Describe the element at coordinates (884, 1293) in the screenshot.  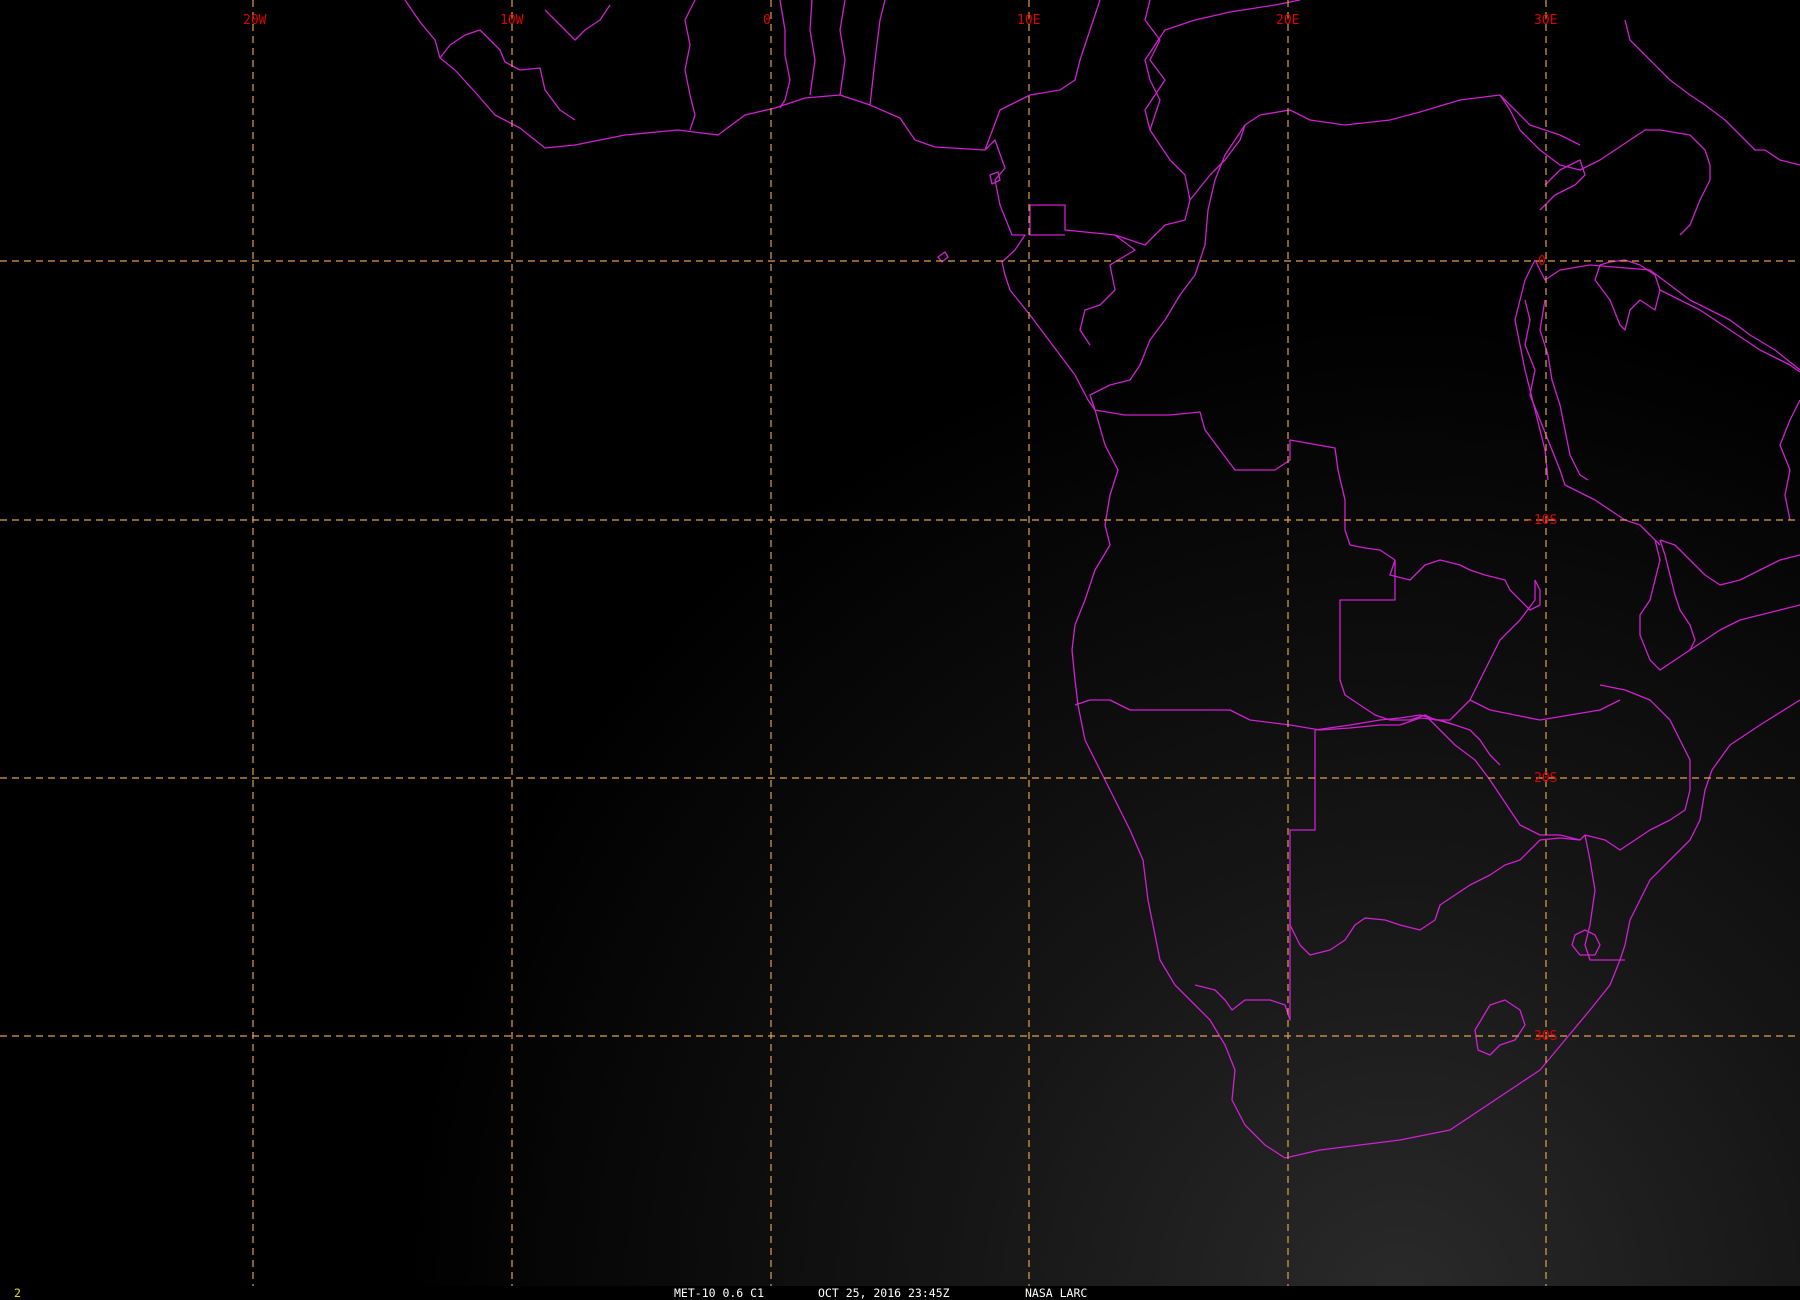
I see `image-datetime: OCT 25, 2016 23:45Z` at that location.